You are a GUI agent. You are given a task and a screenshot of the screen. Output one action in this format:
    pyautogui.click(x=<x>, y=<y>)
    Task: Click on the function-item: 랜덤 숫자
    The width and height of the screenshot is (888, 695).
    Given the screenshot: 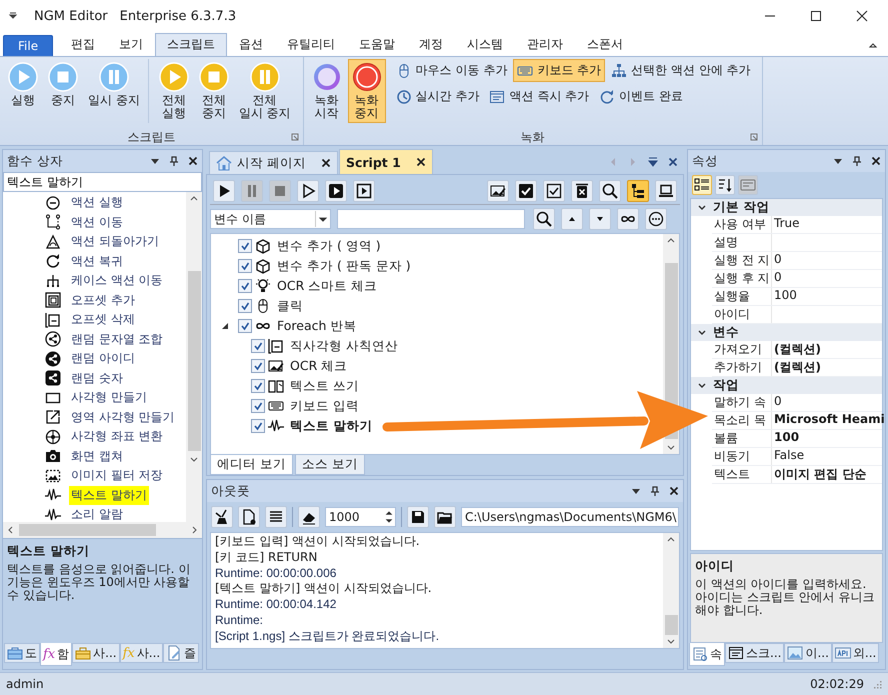 What is the action you would take?
    pyautogui.click(x=97, y=378)
    